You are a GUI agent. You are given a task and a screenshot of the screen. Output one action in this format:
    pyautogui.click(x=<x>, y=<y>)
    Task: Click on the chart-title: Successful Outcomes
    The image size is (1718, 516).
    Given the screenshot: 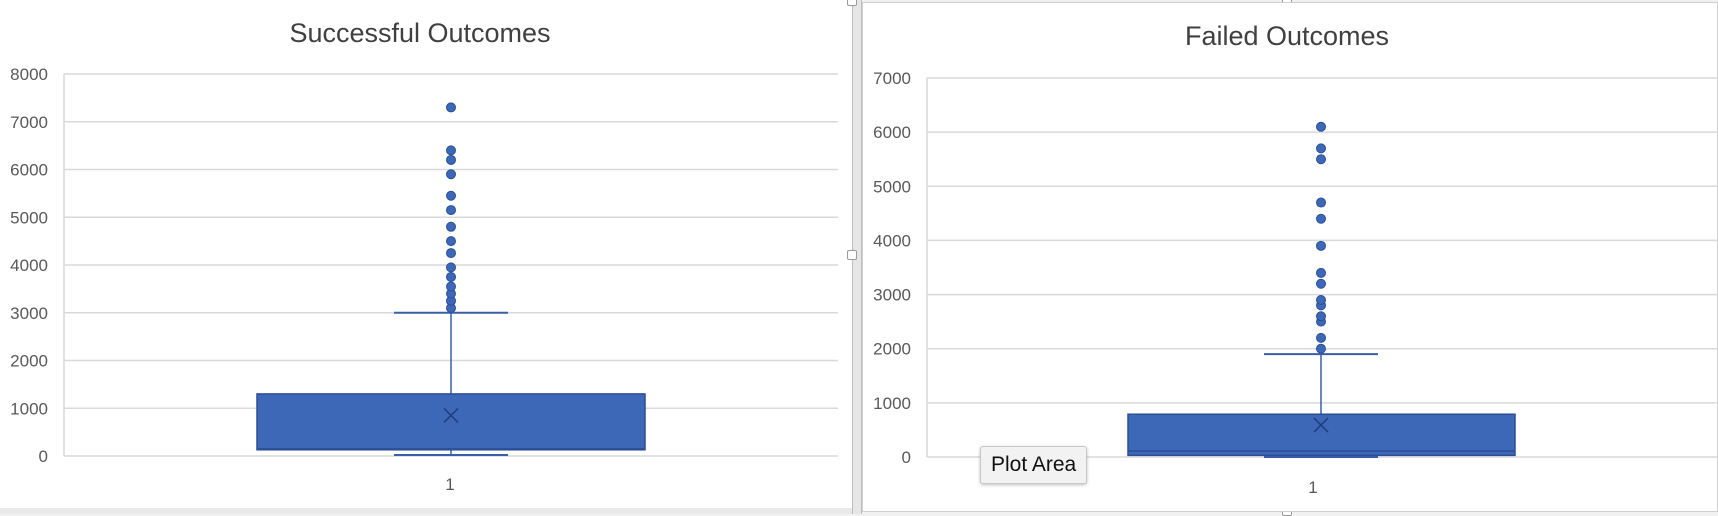 What is the action you would take?
    pyautogui.click(x=419, y=33)
    